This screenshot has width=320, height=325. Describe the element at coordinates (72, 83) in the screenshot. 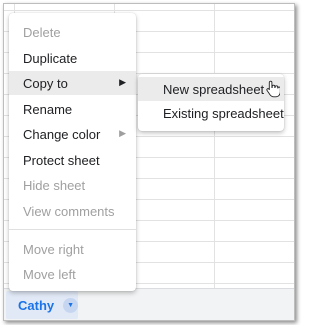

I see `menu-item-copy-to: Copy to ▶` at that location.